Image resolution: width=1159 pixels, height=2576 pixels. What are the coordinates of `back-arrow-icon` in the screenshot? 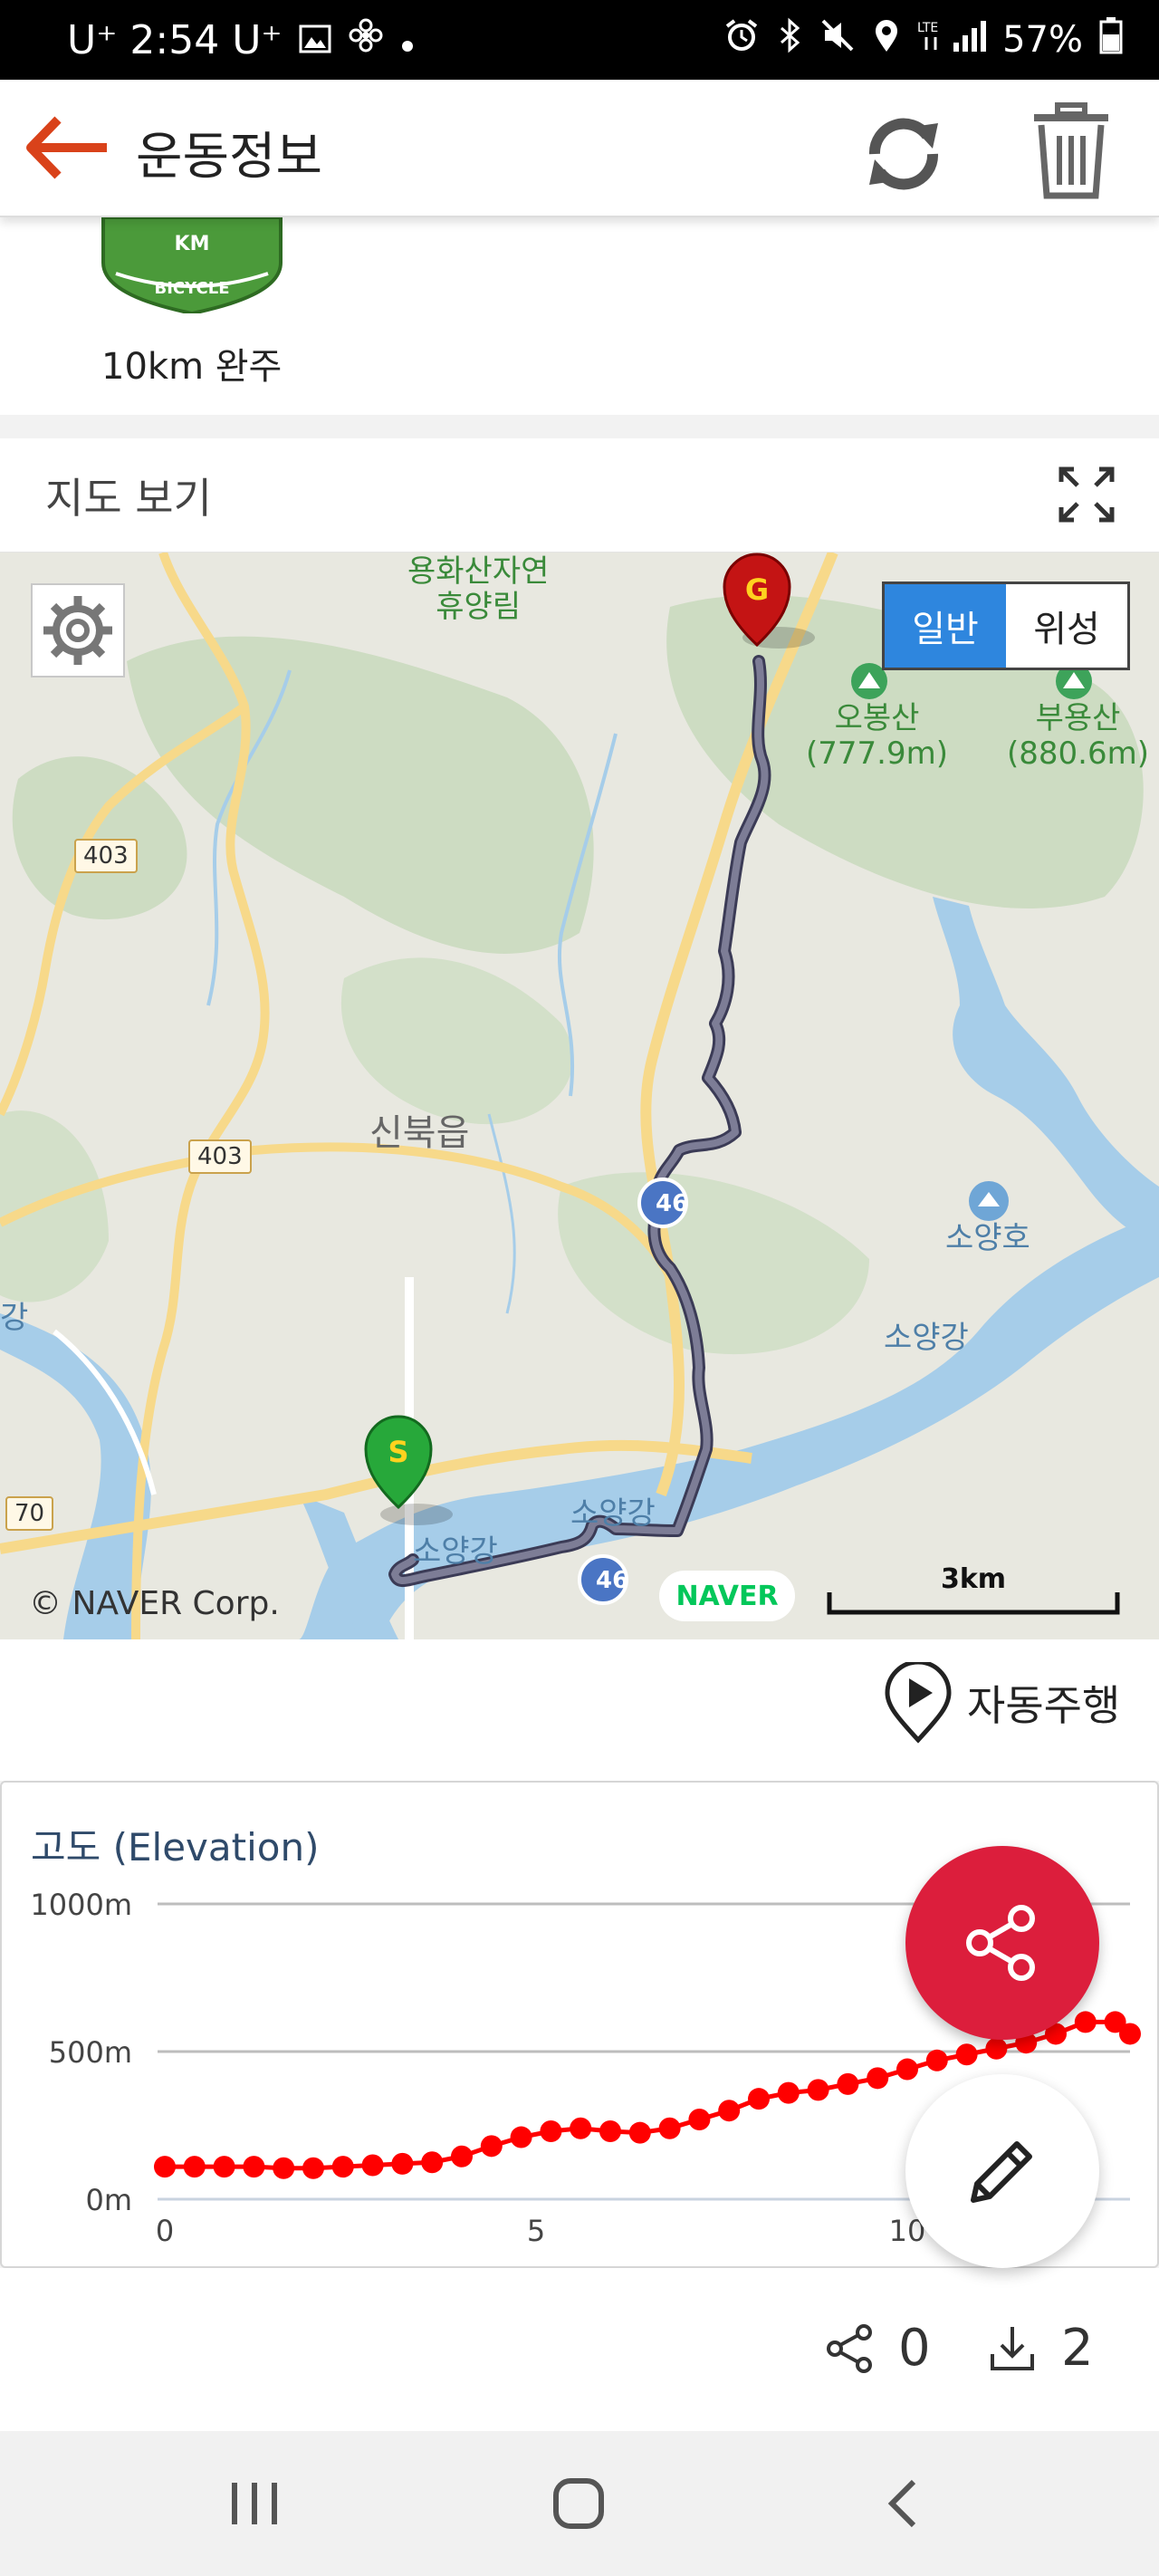 It's located at (66, 147).